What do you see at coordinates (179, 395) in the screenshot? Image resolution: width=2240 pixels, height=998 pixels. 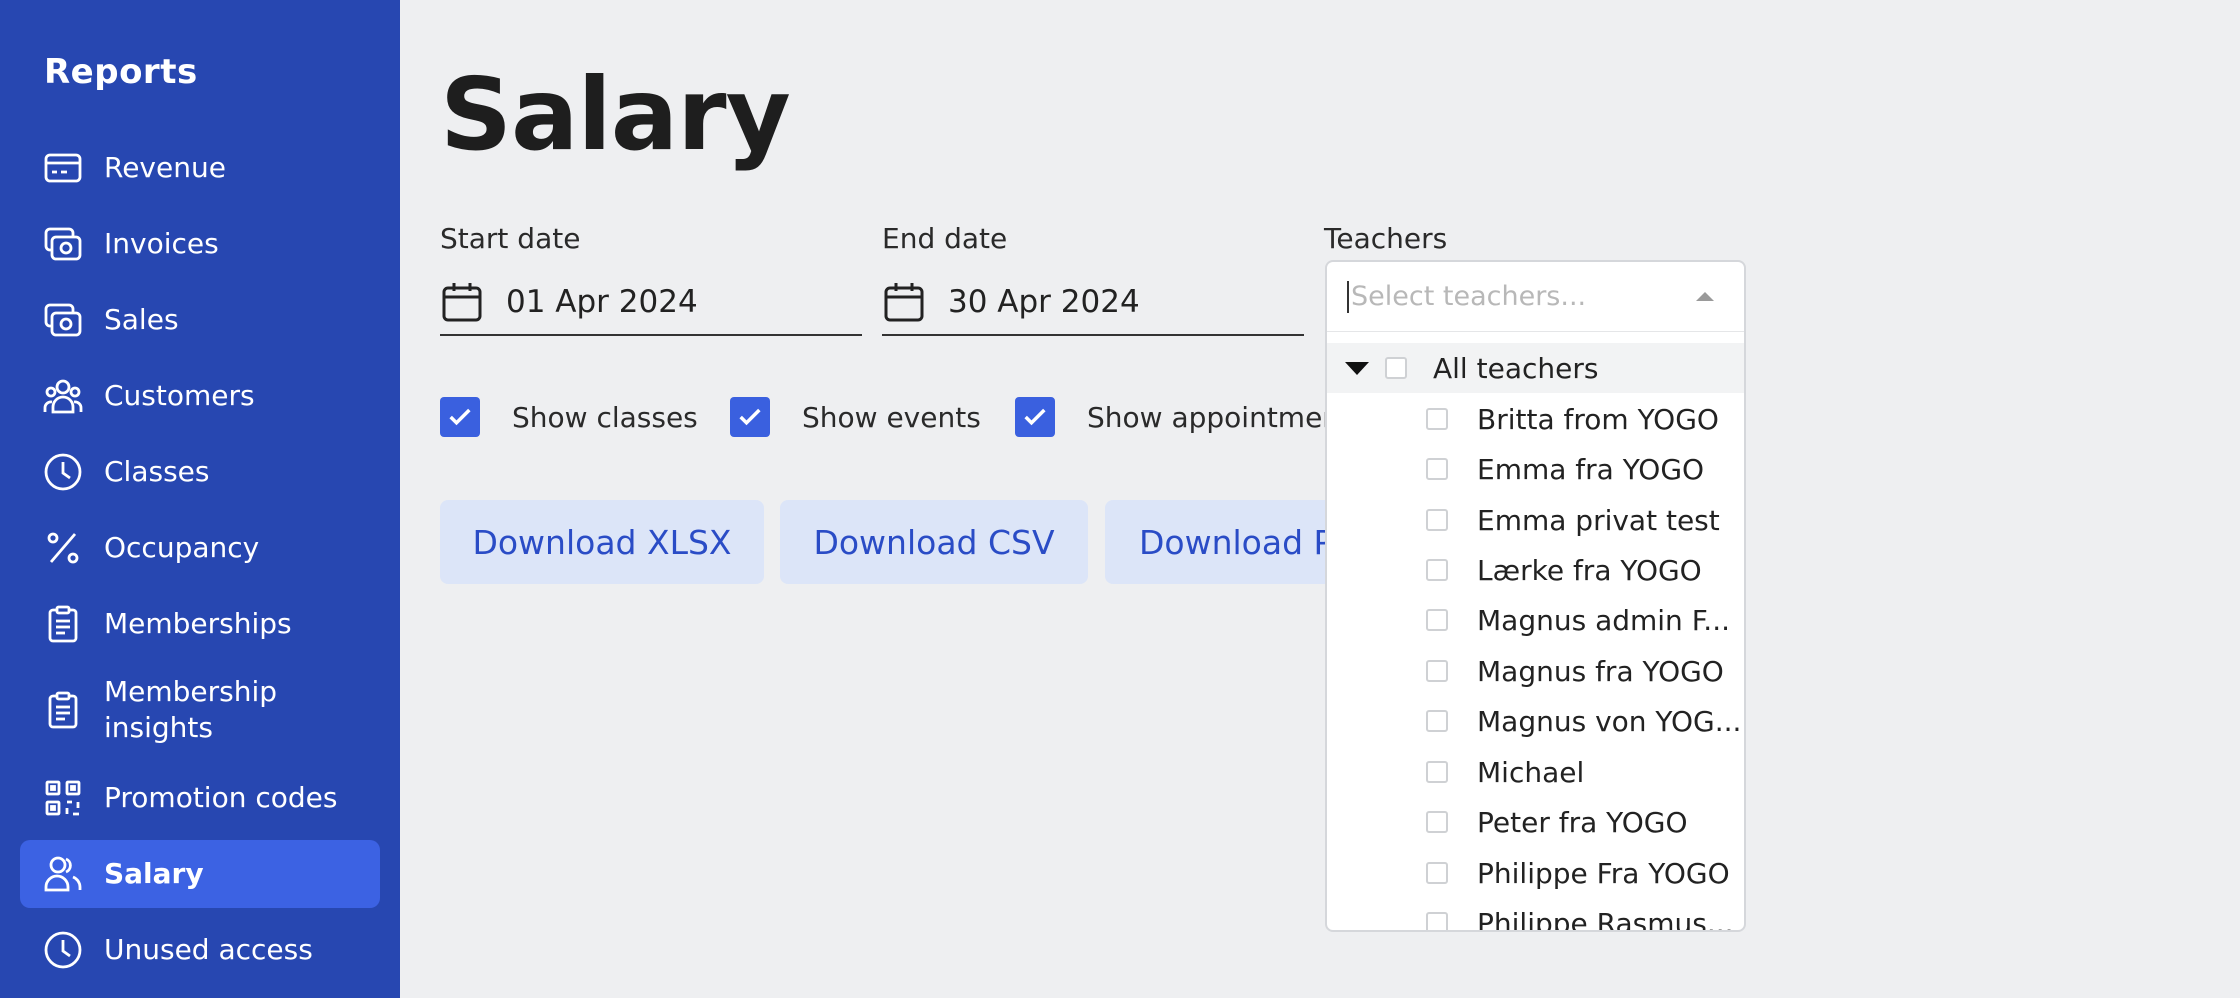 I see `sidebar-item-label: Customers` at bounding box center [179, 395].